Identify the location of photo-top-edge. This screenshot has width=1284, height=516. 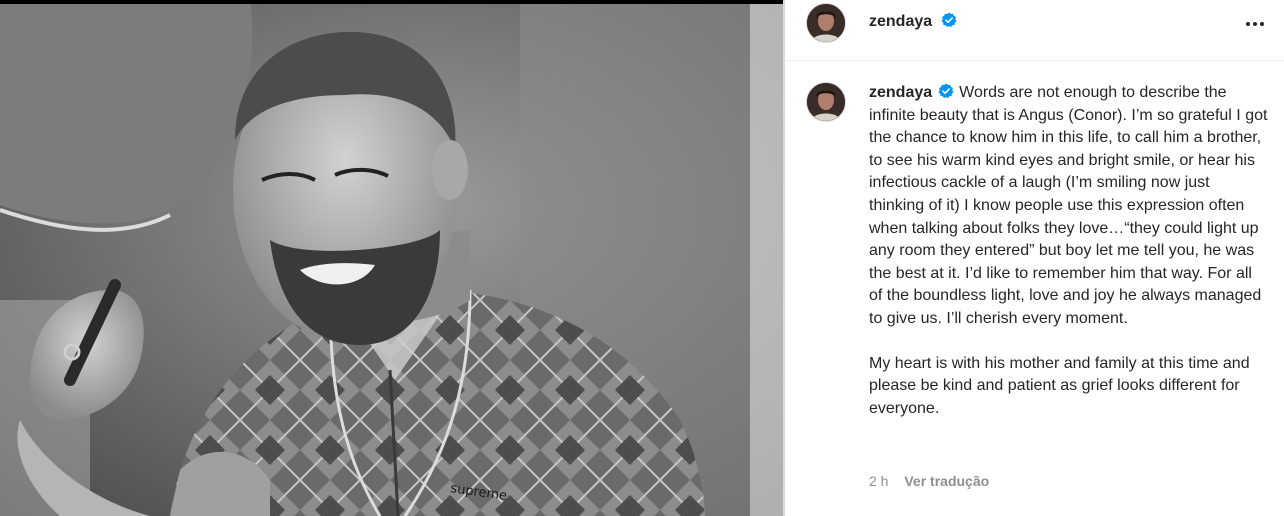
(391, 2).